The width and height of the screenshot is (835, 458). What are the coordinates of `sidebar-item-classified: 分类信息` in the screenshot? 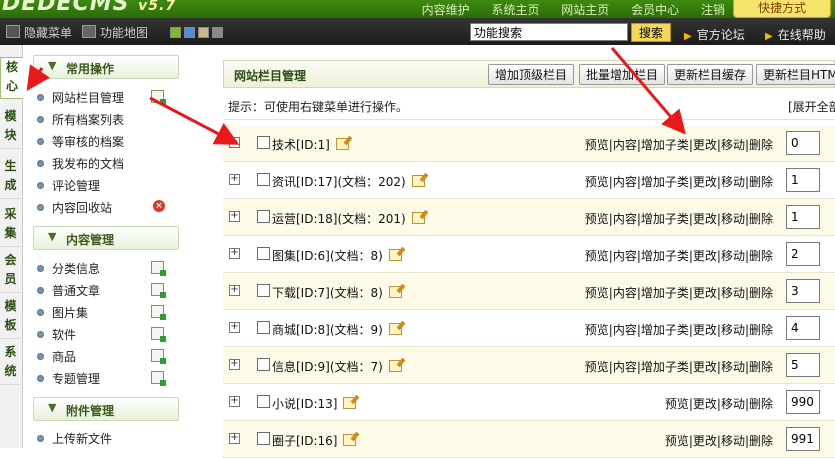 It's located at (101, 269).